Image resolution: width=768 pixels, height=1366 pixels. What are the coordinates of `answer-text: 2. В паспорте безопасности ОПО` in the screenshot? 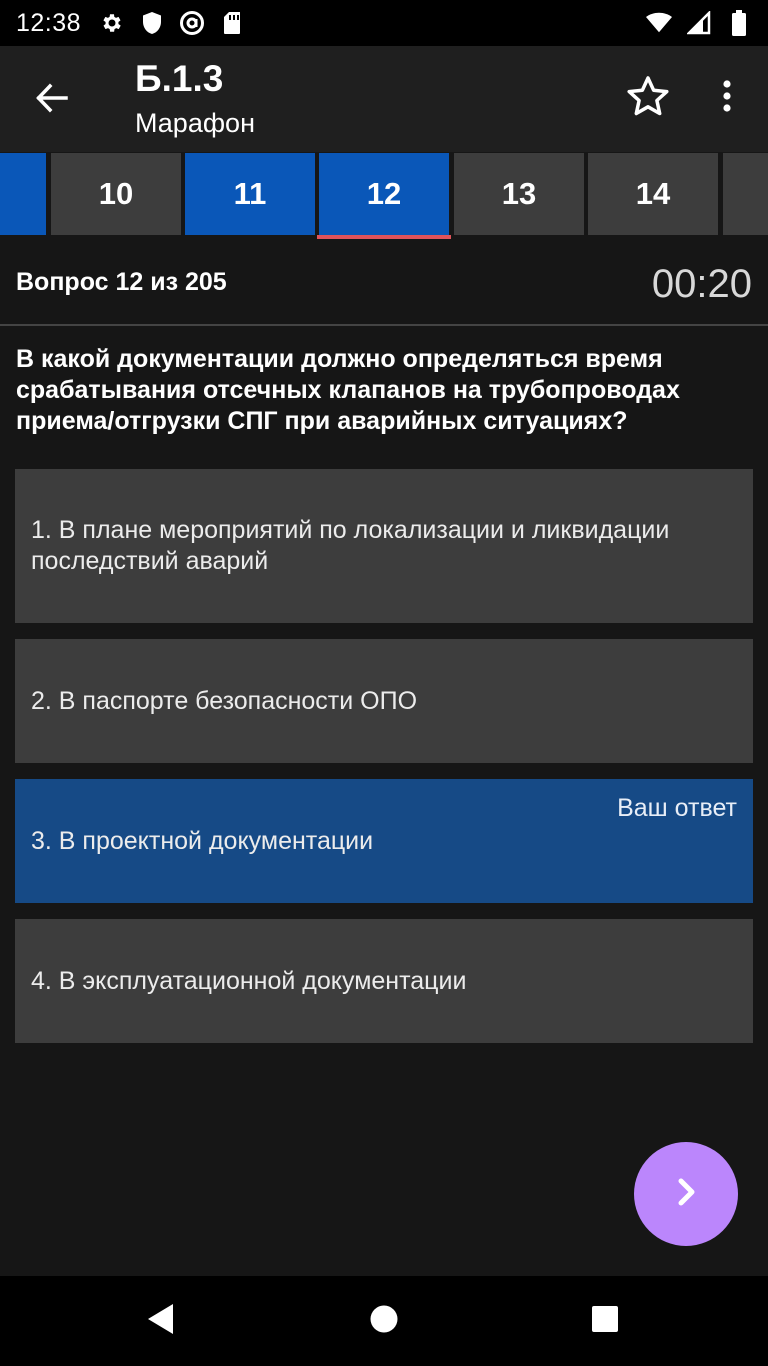 It's located at (224, 700).